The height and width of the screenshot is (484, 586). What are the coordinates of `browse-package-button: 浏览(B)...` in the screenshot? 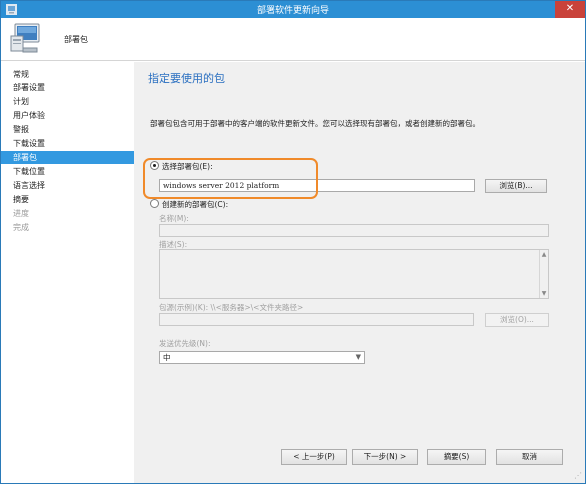 It's located at (516, 186).